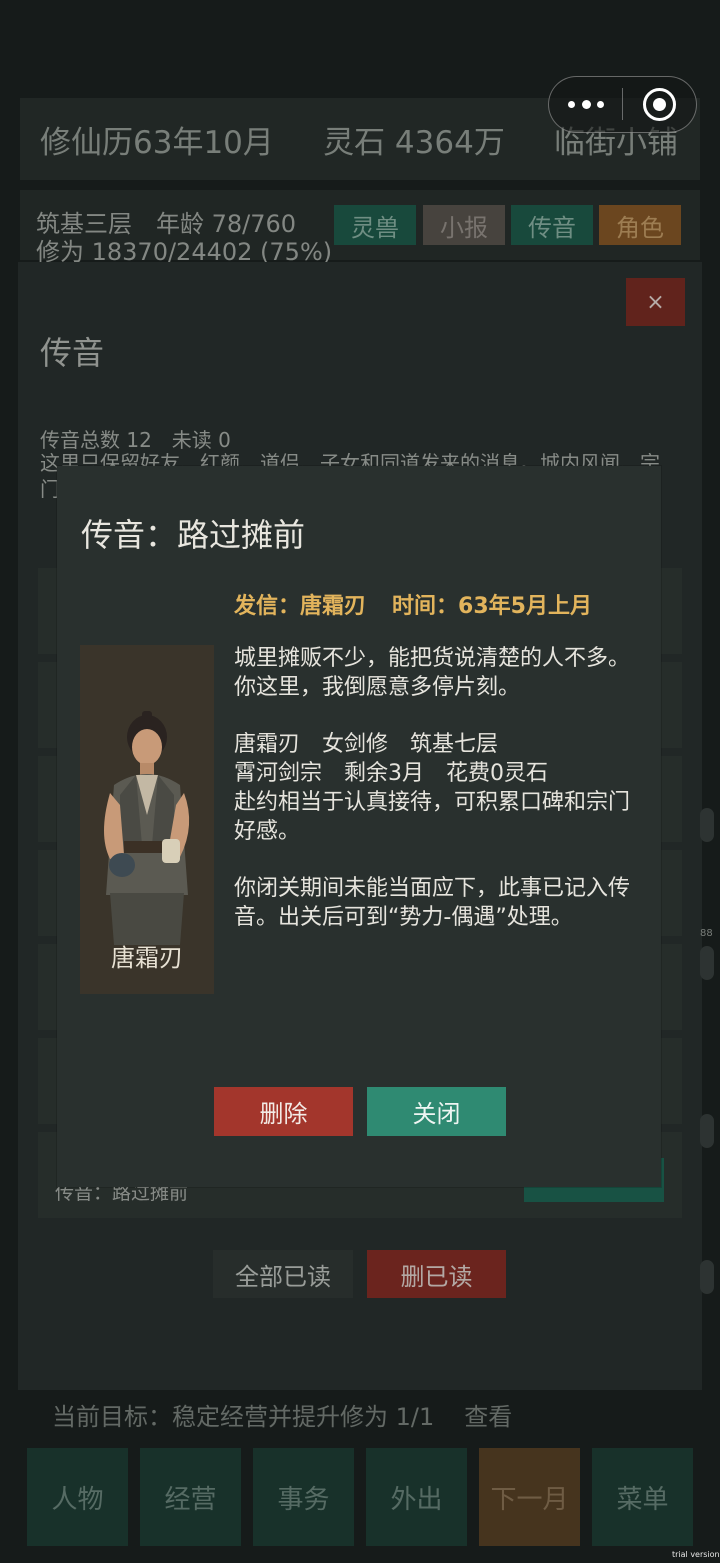 The image size is (720, 1563). Describe the element at coordinates (193, 535) in the screenshot. I see `dialog-title: 传音：路过摊前` at that location.